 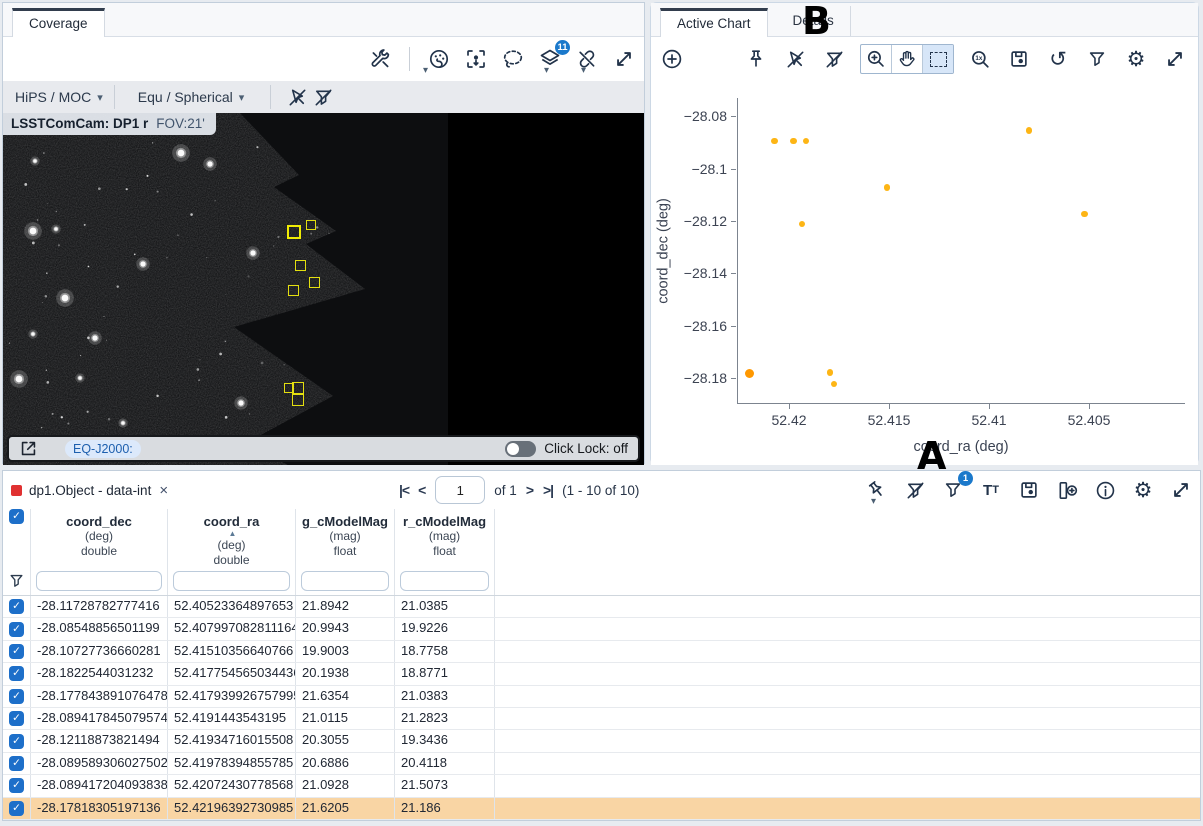 I want to click on table-cell: 52.41934716015508, so click(x=232, y=741).